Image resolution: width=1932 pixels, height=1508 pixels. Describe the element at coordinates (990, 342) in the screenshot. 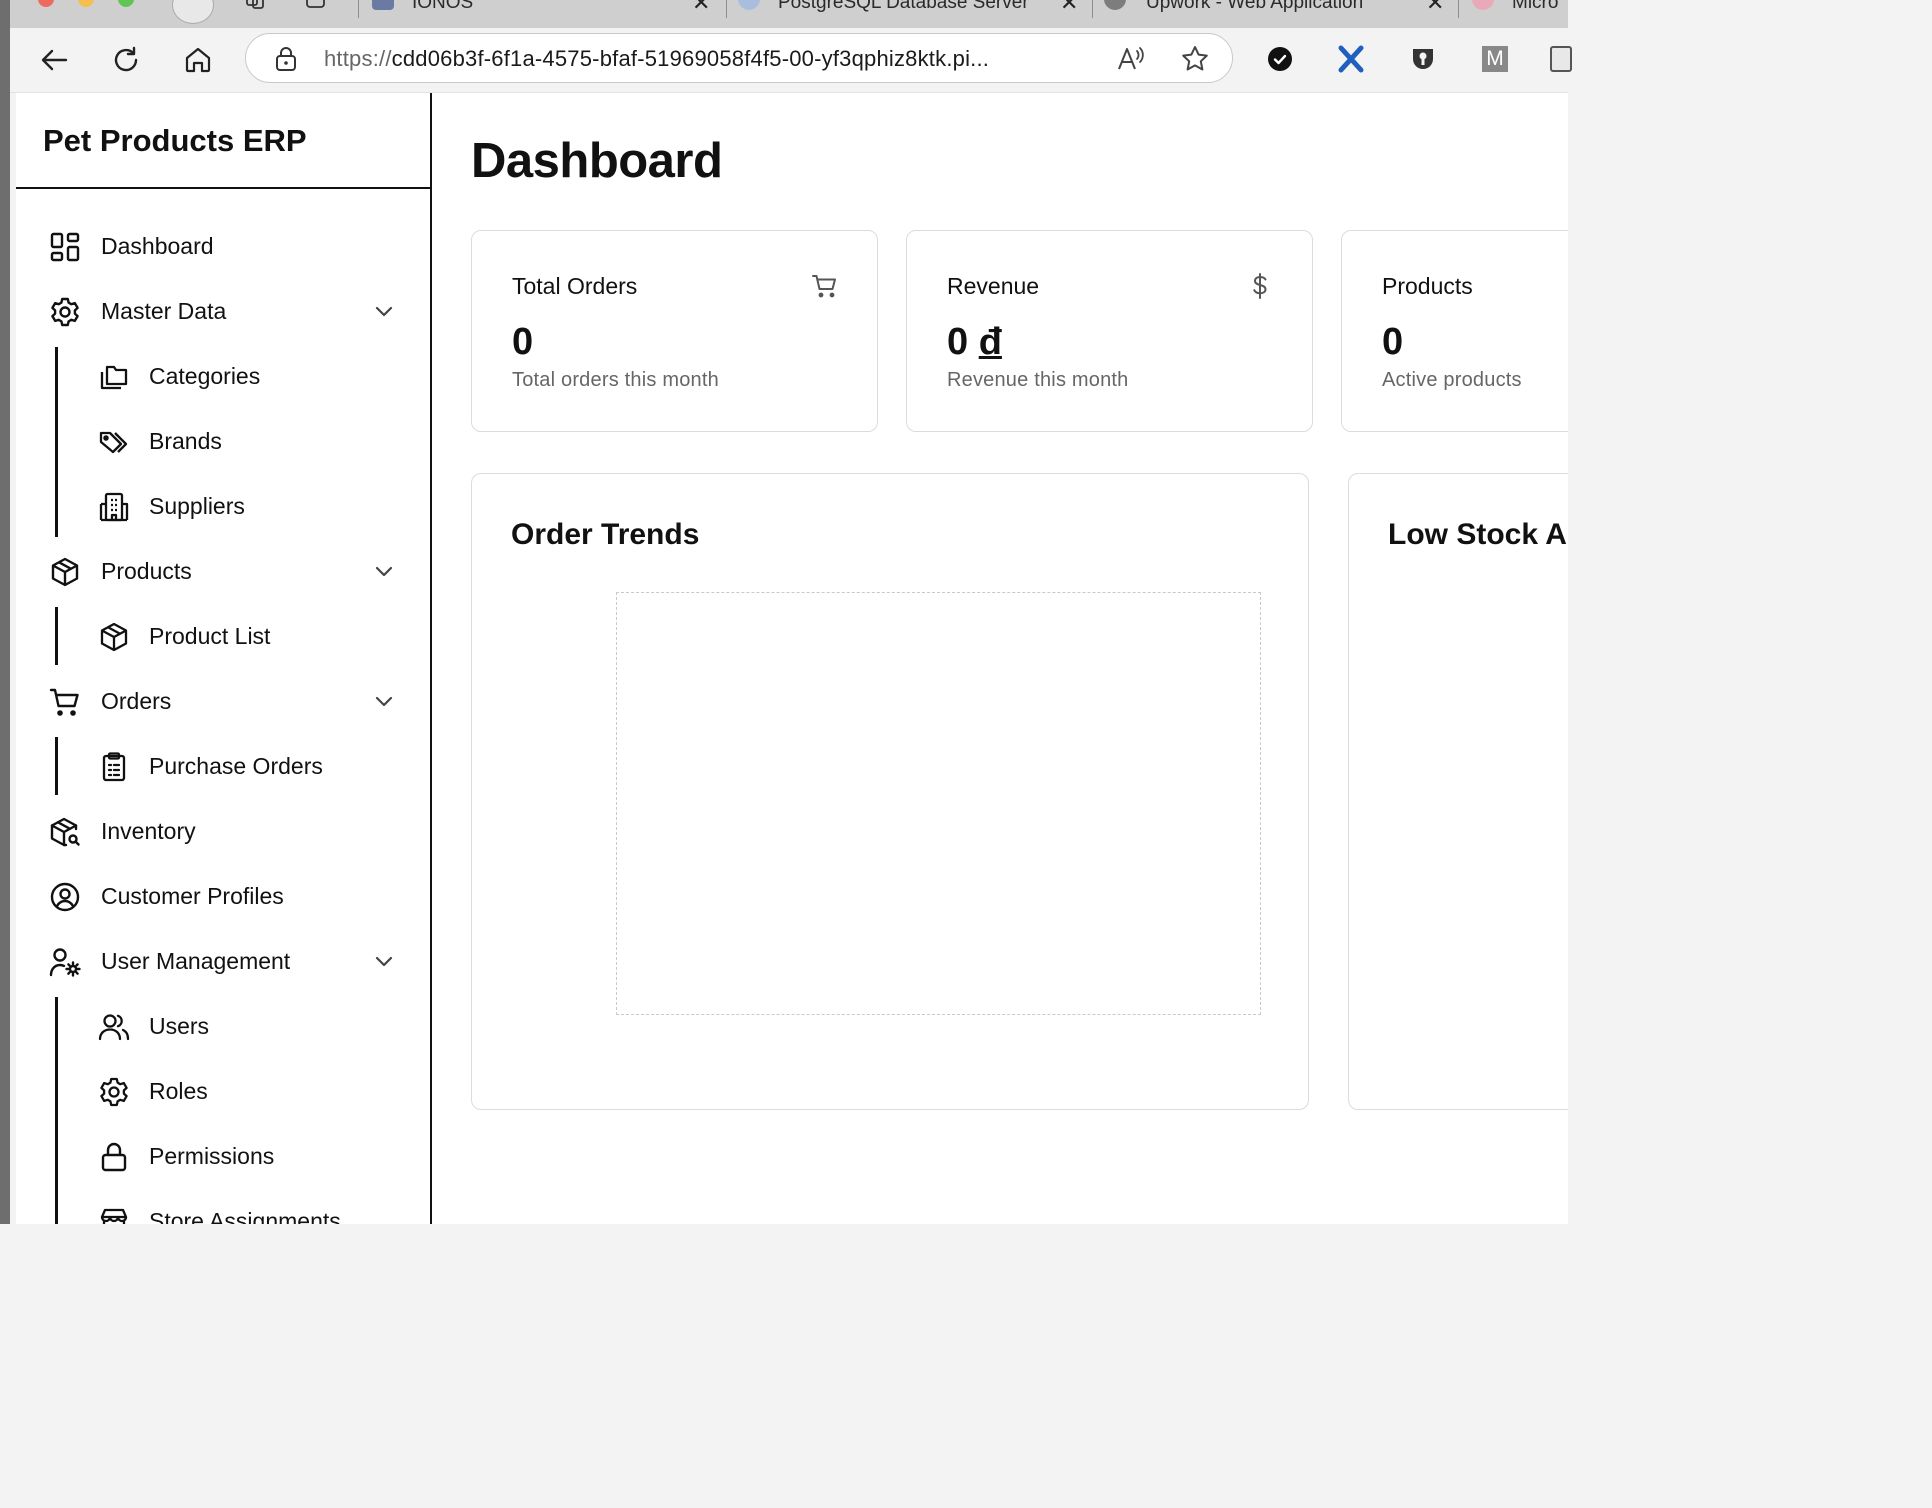

I see `currency-symbol: đ` at that location.